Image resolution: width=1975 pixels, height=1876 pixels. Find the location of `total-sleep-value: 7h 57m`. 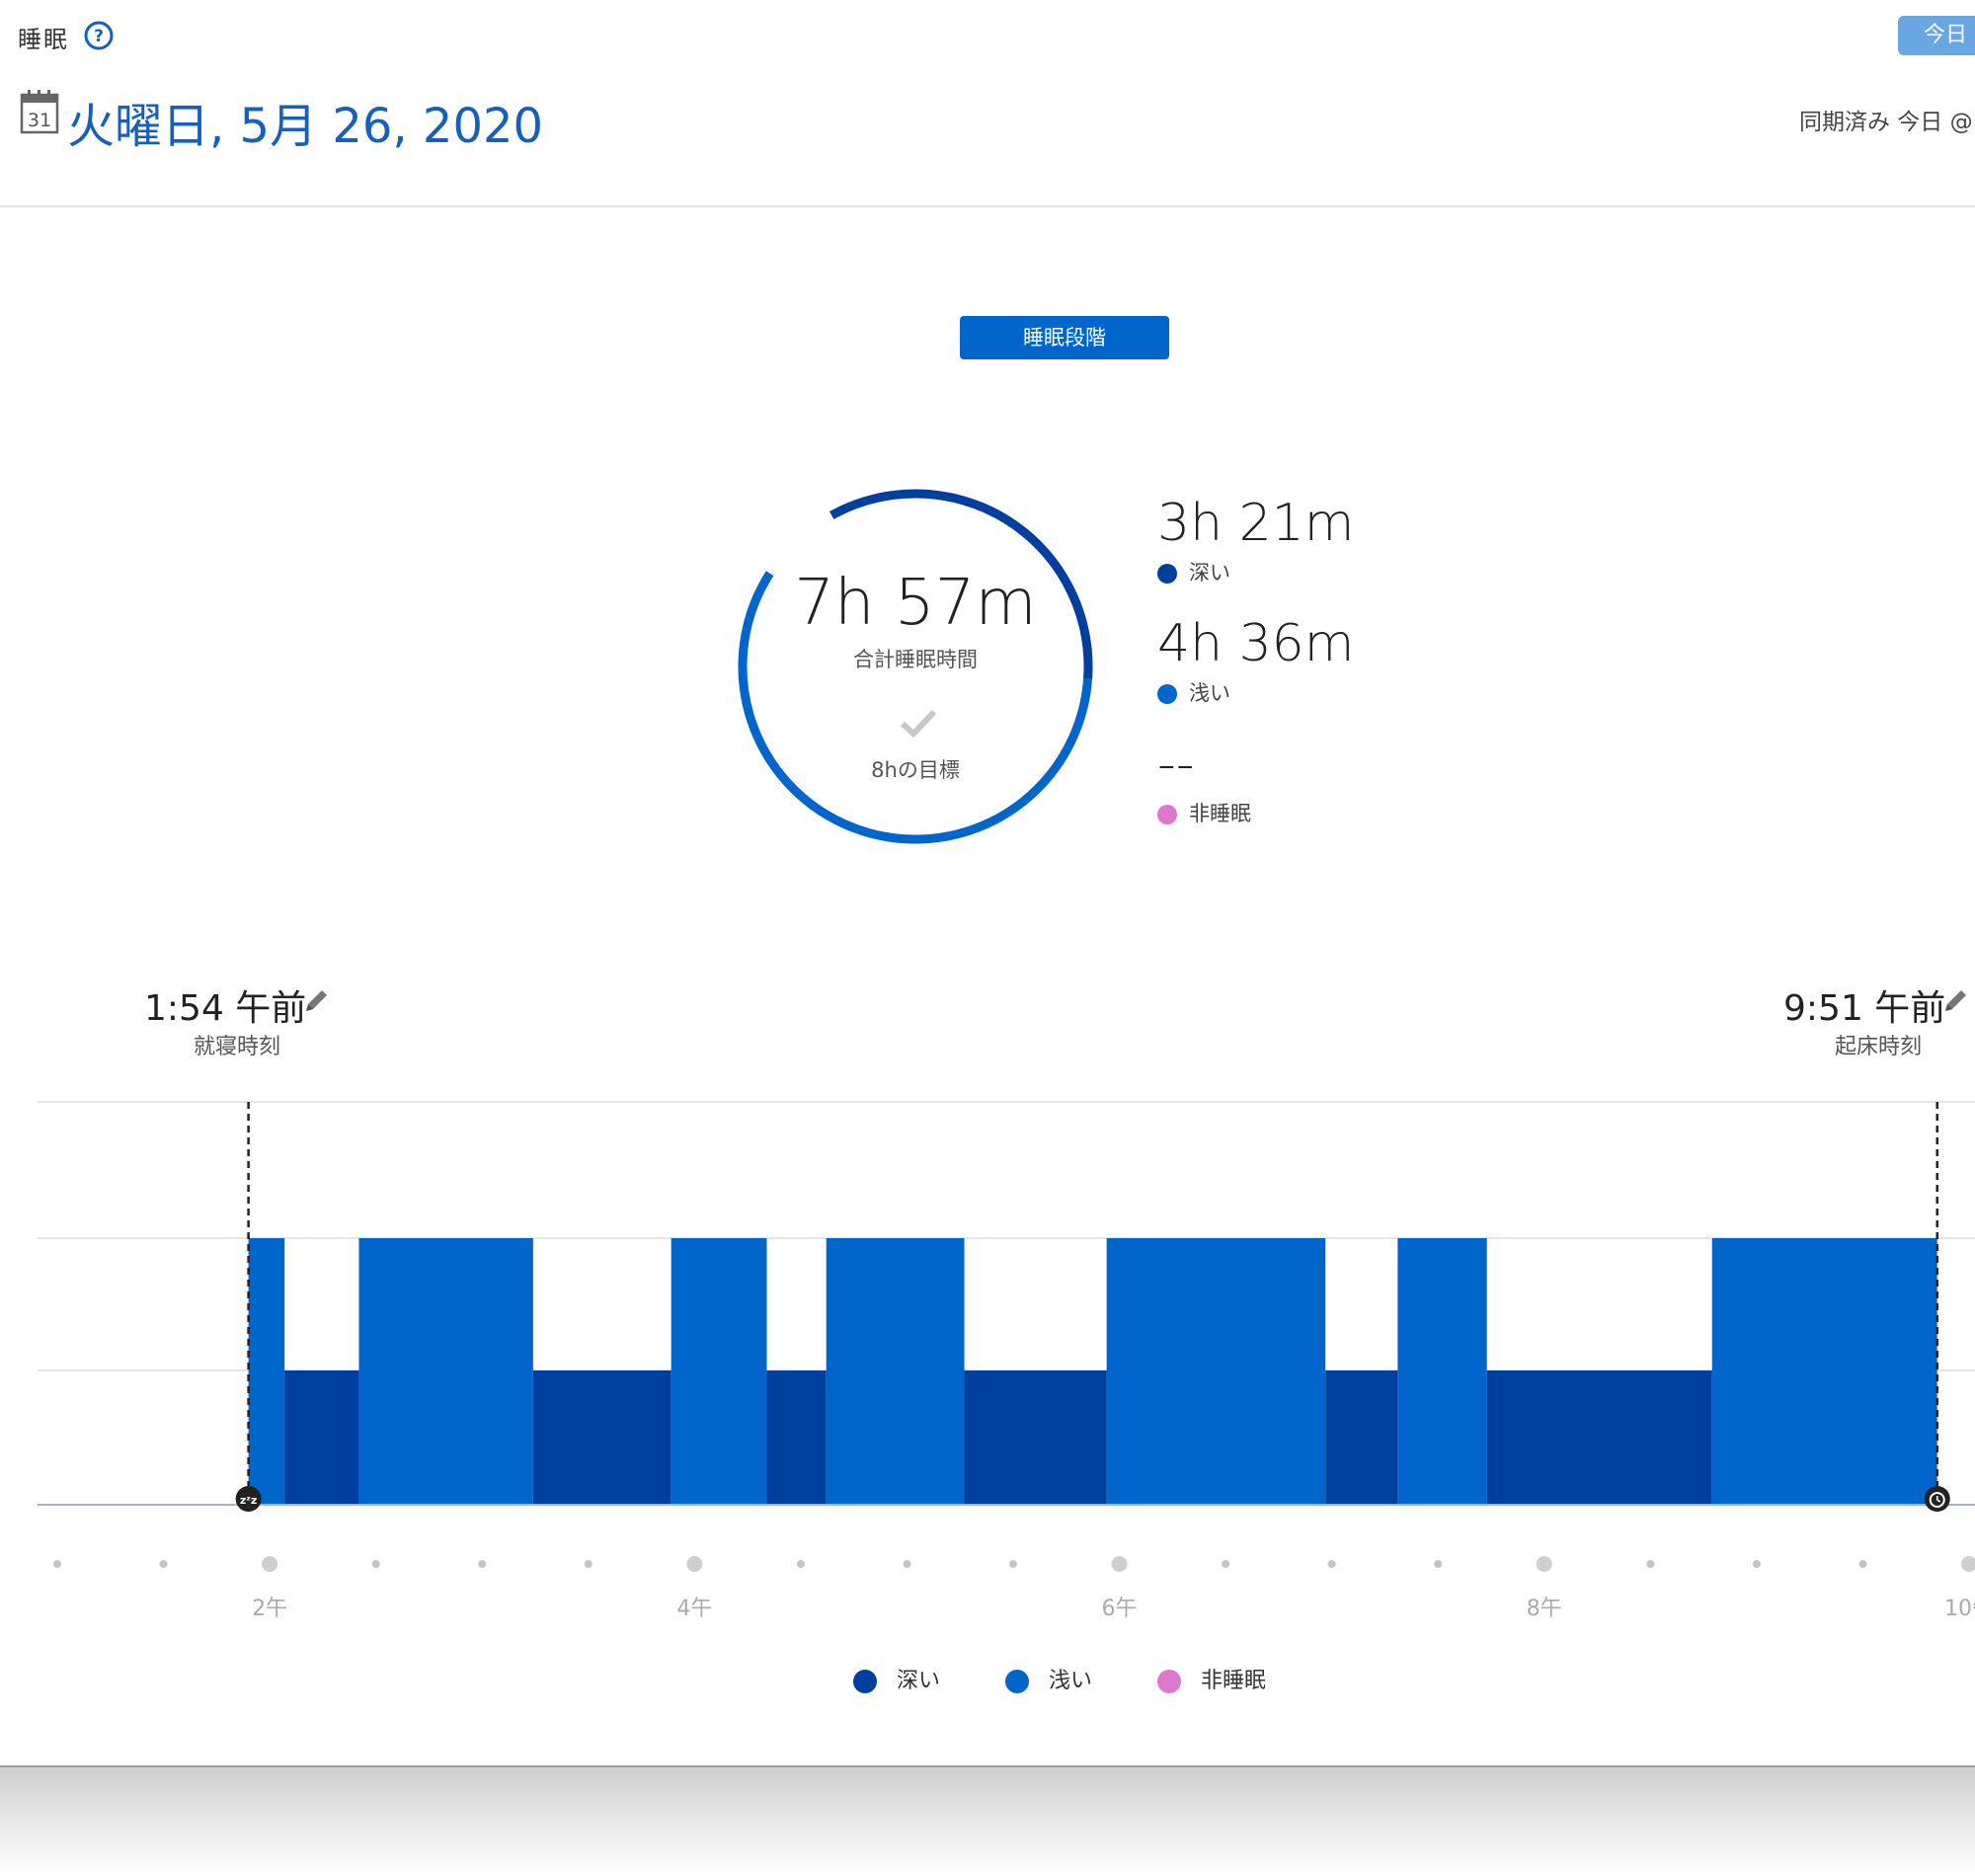

total-sleep-value: 7h 57m is located at coordinates (916, 604).